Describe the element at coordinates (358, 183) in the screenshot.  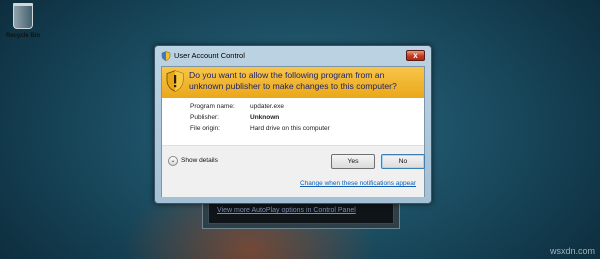
I see `change-notifications-link: Change when these notifications appear` at that location.